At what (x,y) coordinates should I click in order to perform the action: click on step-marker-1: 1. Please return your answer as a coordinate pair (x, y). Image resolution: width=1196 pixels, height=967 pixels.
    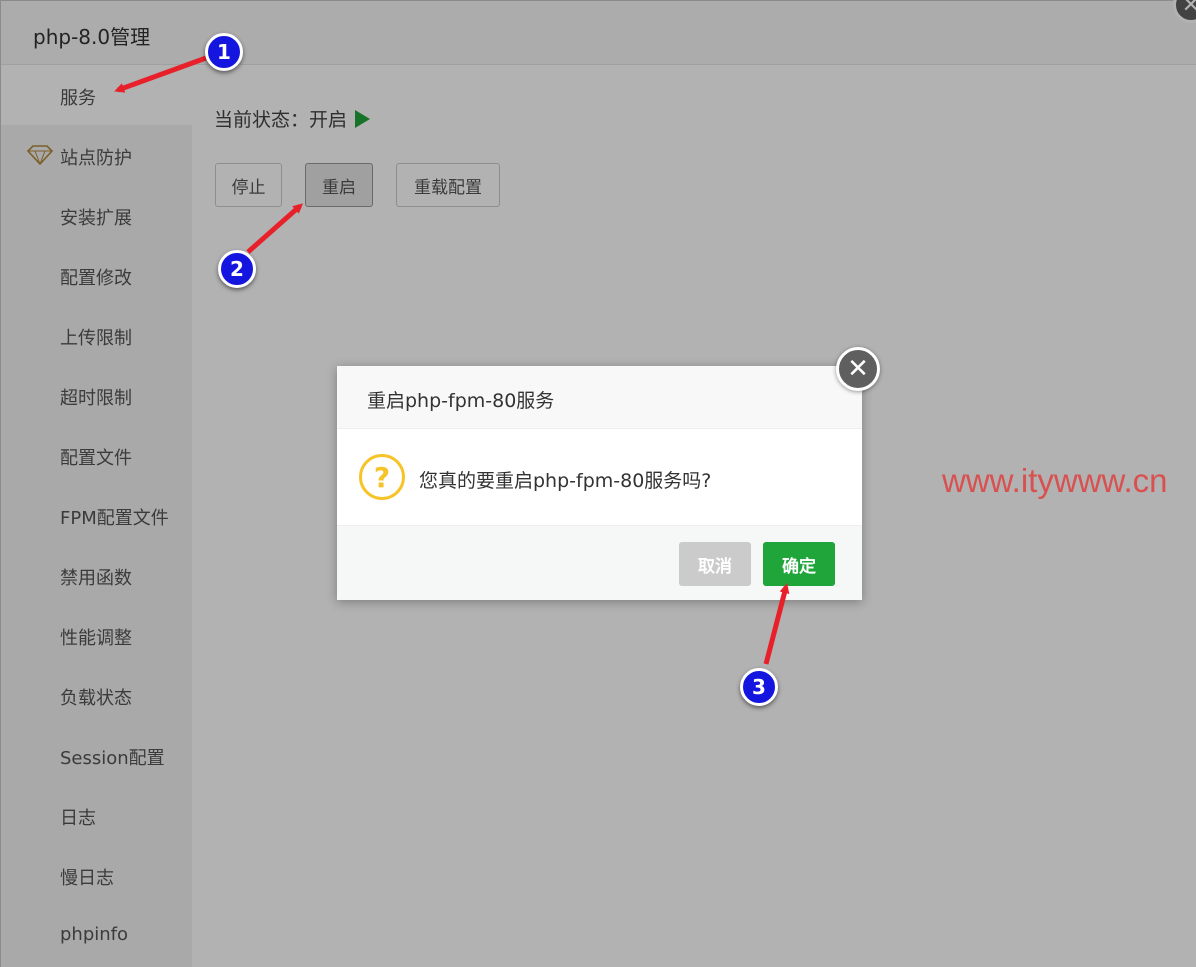
    Looking at the image, I should click on (224, 52).